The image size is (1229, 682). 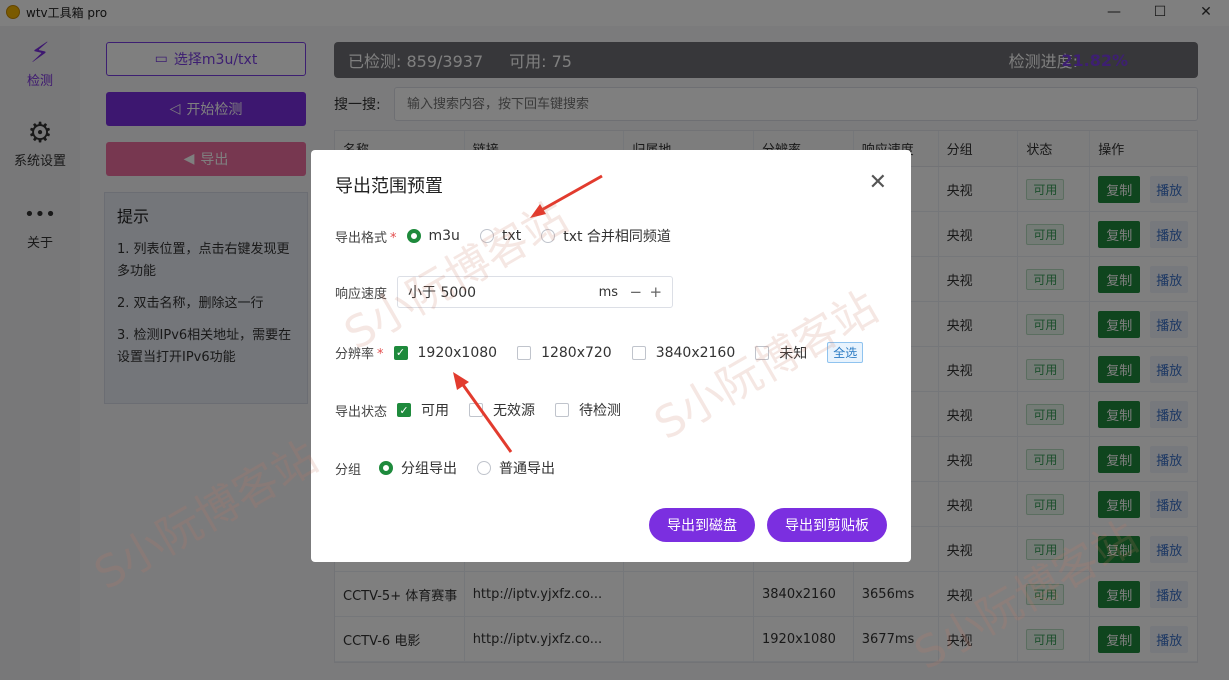 I want to click on group-option-grouped: 分组导出, so click(x=418, y=468).